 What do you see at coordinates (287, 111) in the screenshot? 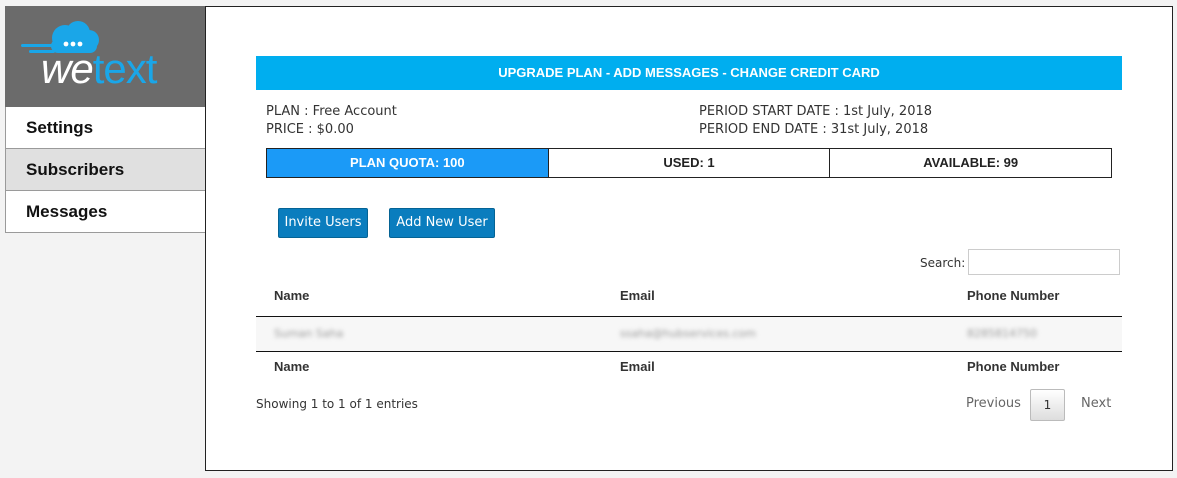
I see `plan-label: PLAN :` at bounding box center [287, 111].